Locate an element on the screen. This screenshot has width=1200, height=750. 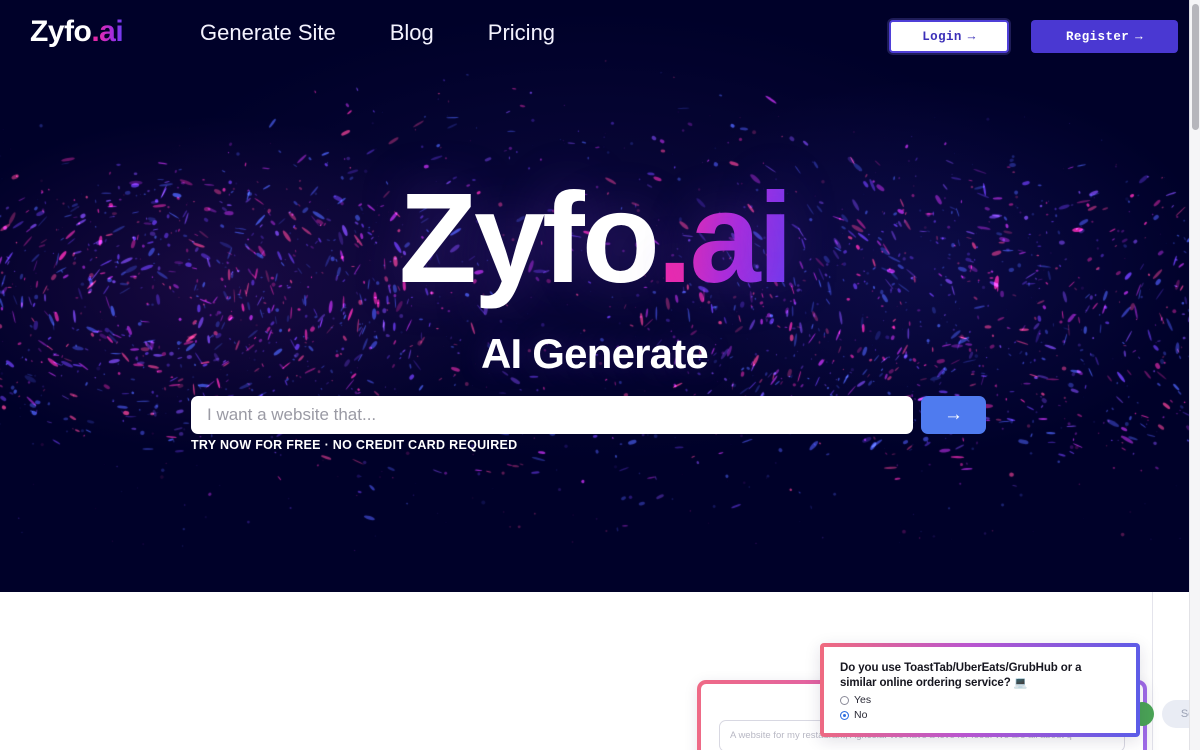
radio-label-yes: Yes is located at coordinates (863, 700).